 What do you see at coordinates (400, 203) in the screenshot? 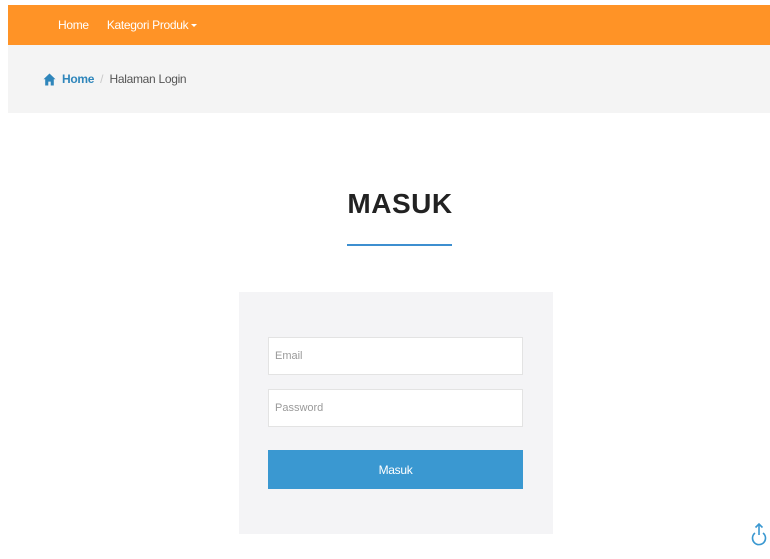
I see `page-title: MASUK` at bounding box center [400, 203].